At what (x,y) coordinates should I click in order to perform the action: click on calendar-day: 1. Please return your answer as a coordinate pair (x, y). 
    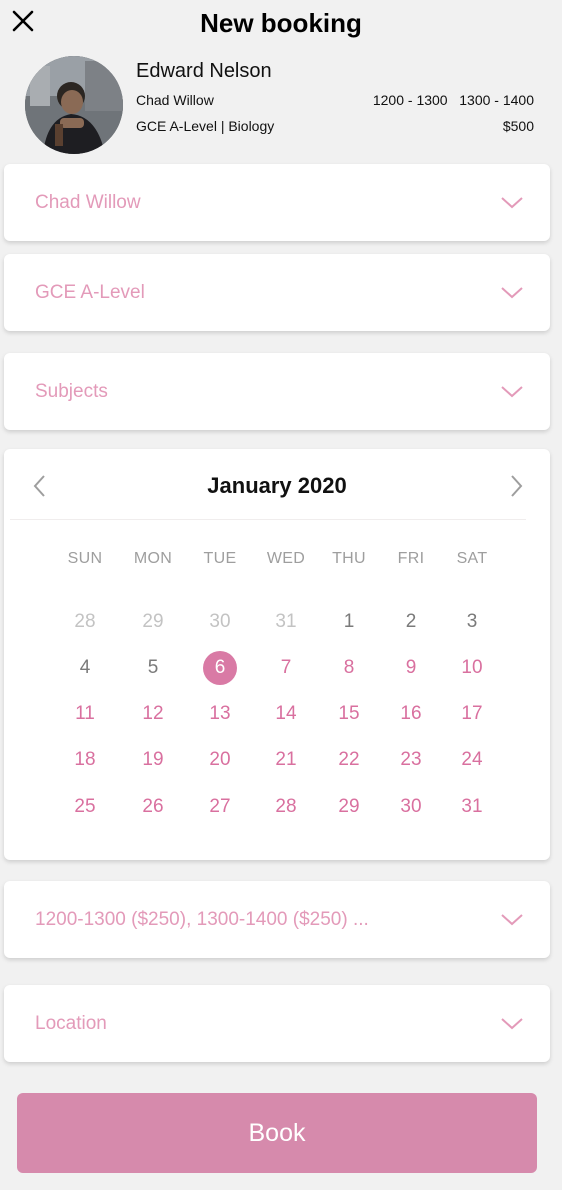
    Looking at the image, I should click on (349, 622).